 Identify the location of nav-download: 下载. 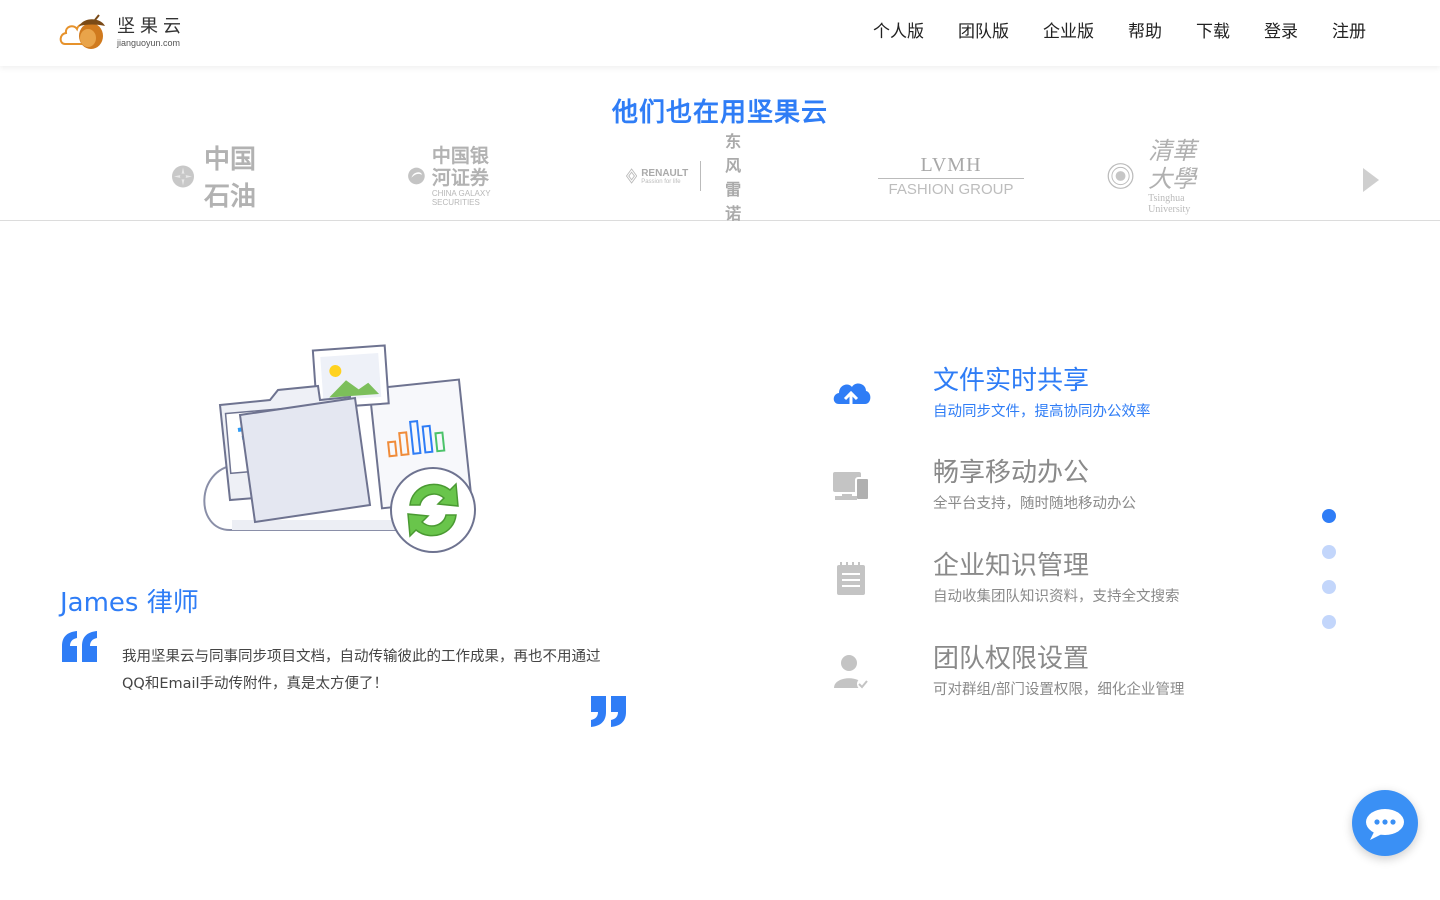
(1213, 32).